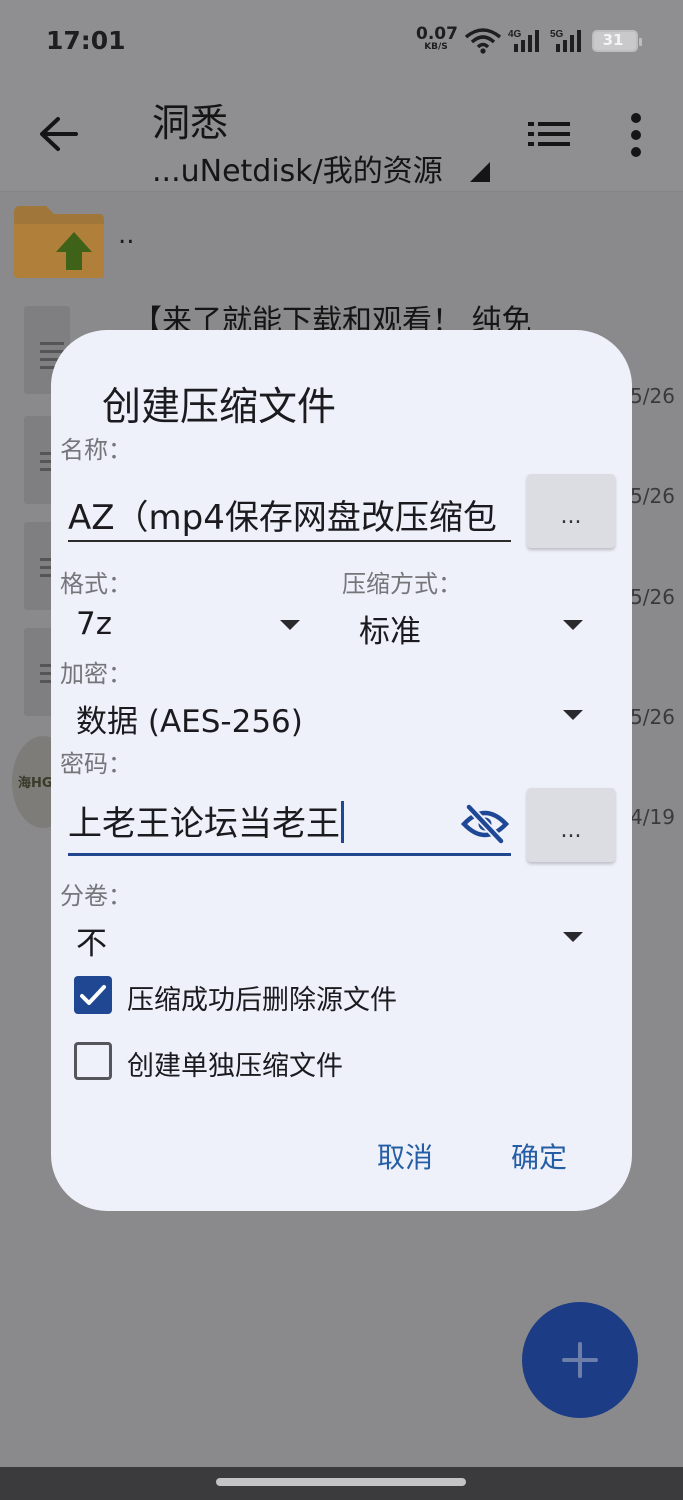 The height and width of the screenshot is (1500, 683). I want to click on signal-4g-icon: 4G, so click(523, 40).